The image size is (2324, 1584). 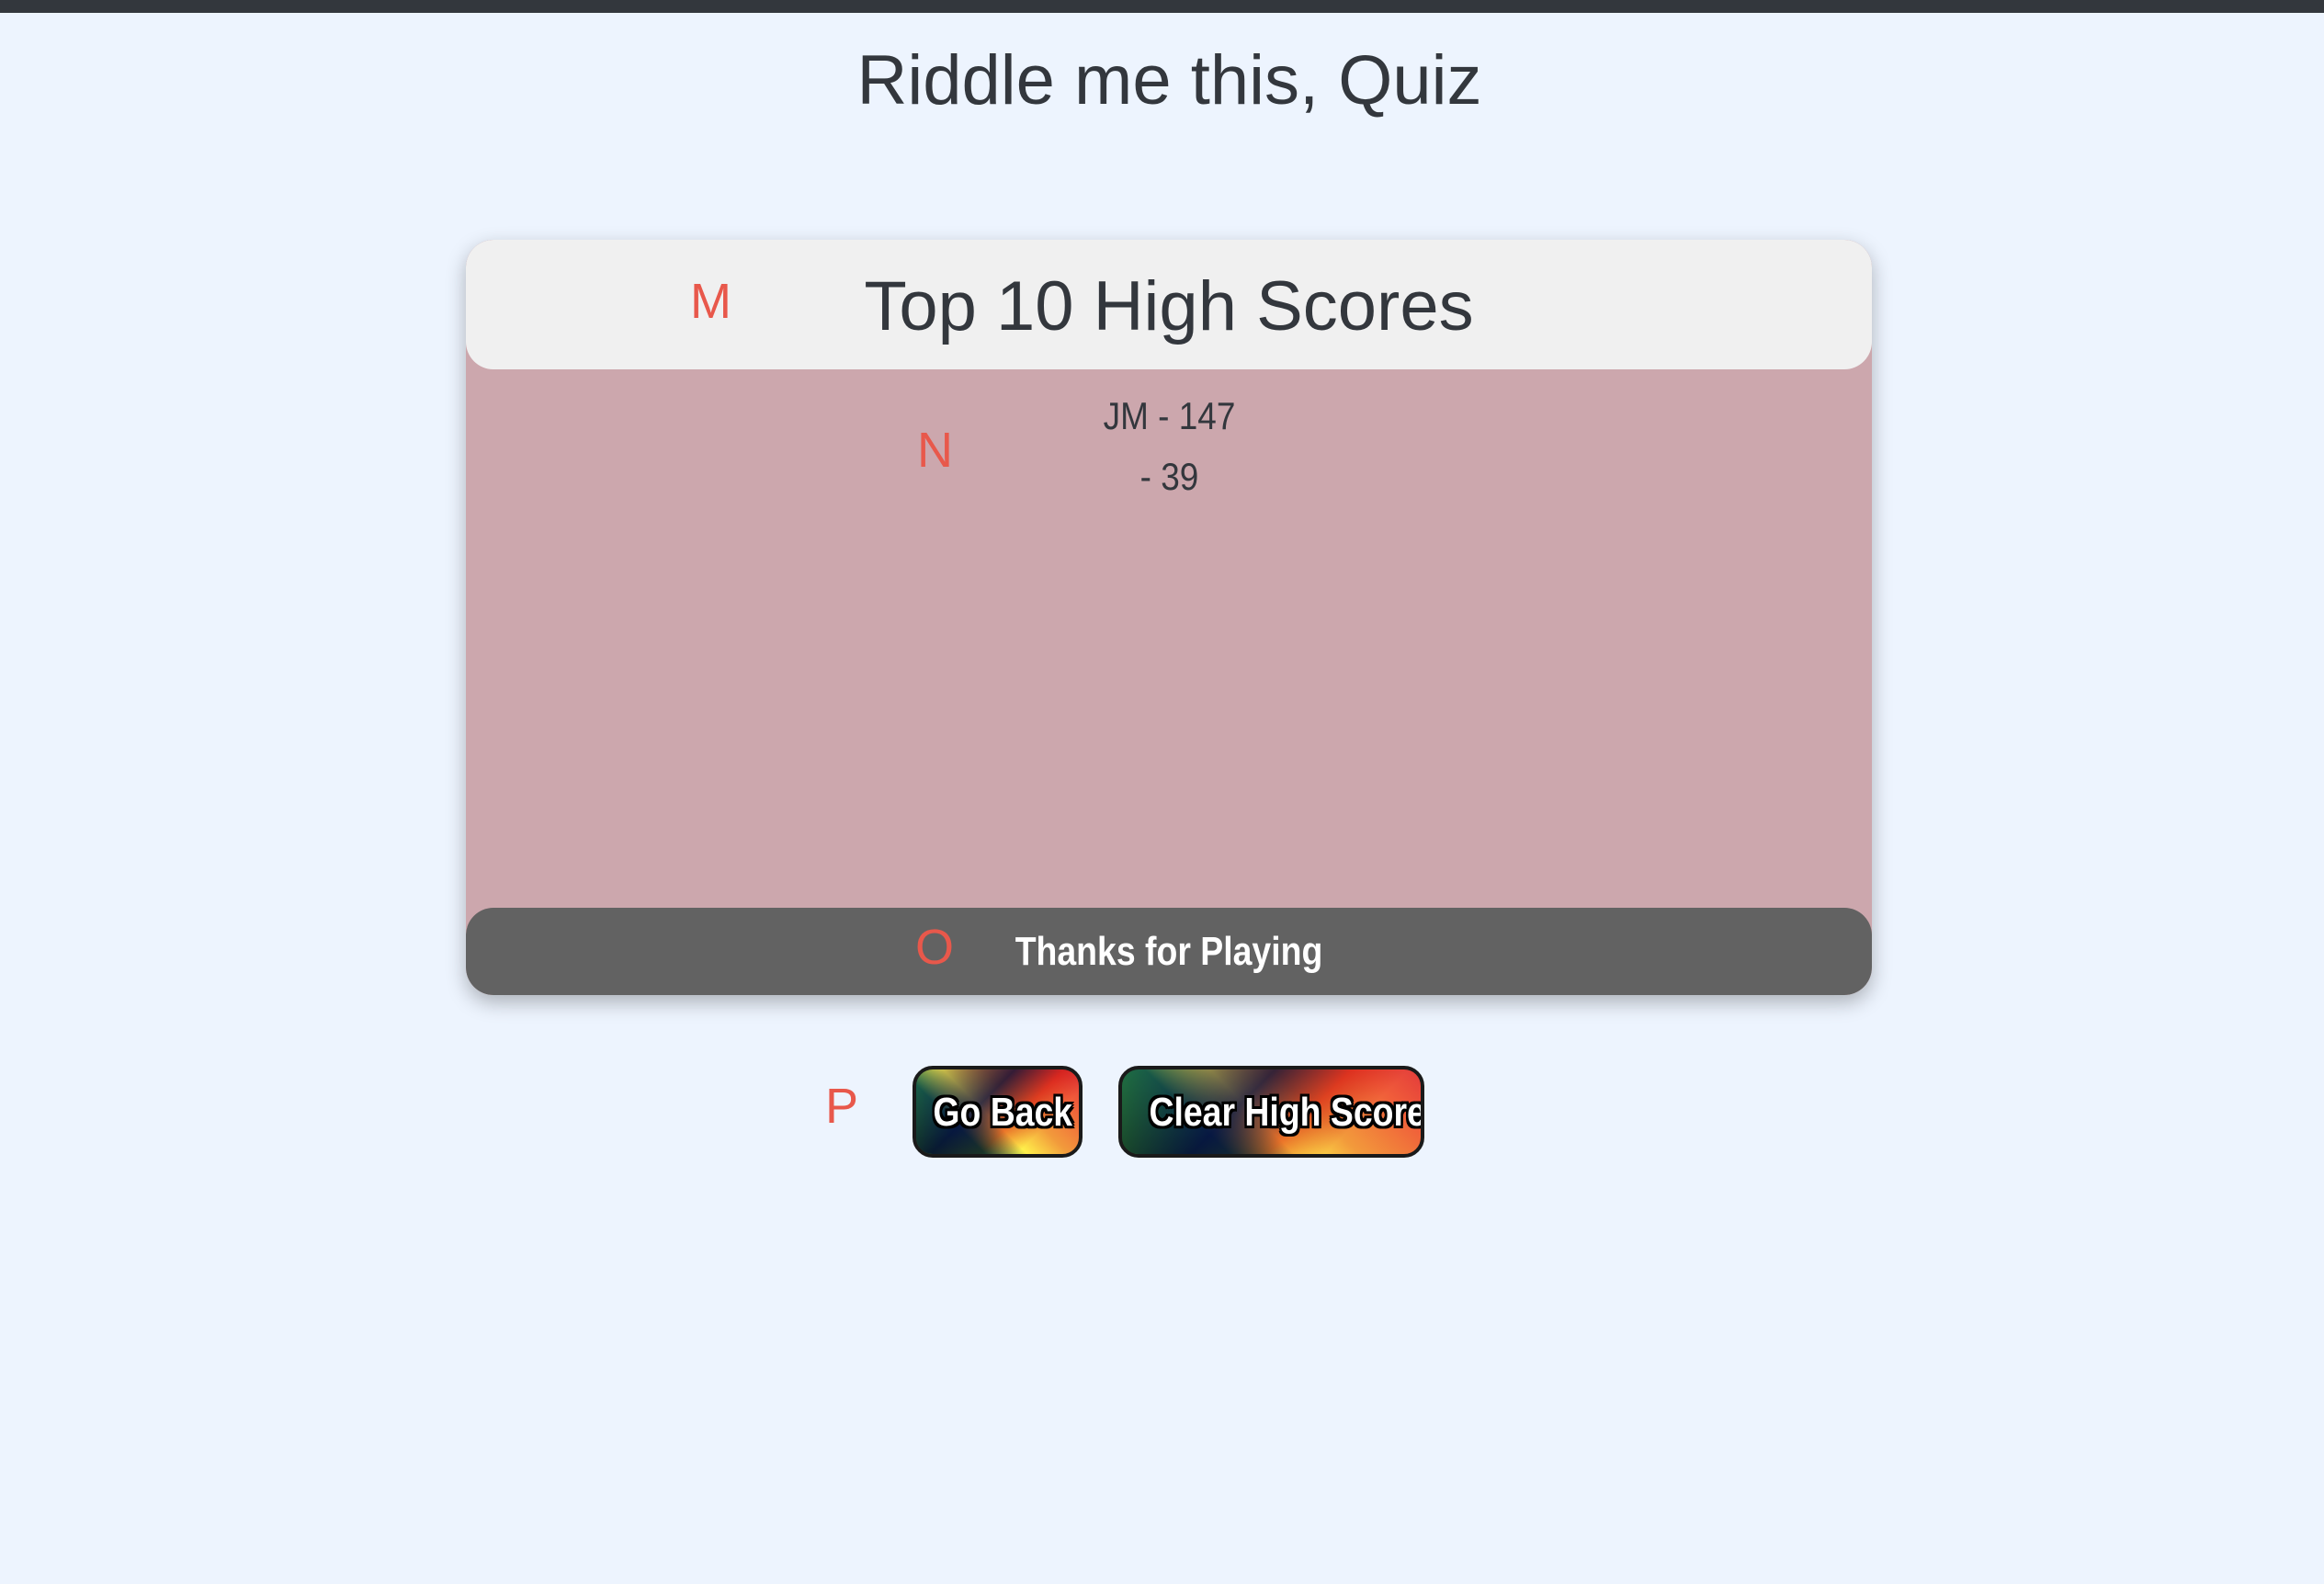 What do you see at coordinates (935, 947) in the screenshot?
I see `marker-o: O` at bounding box center [935, 947].